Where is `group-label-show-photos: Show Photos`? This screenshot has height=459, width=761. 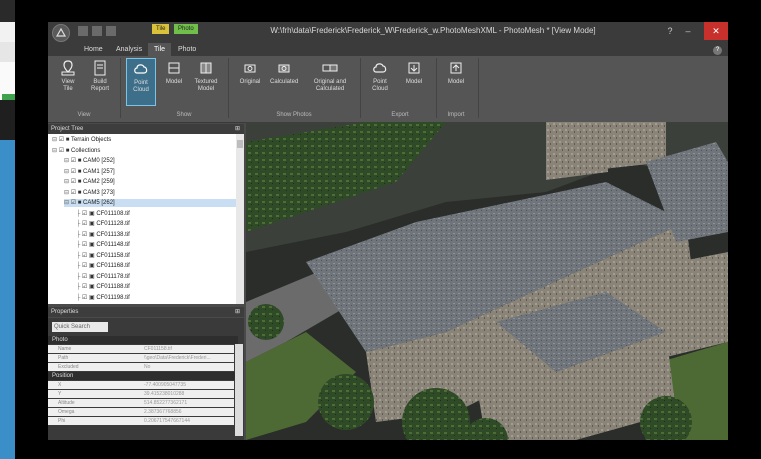 group-label-show-photos: Show Photos is located at coordinates (294, 115).